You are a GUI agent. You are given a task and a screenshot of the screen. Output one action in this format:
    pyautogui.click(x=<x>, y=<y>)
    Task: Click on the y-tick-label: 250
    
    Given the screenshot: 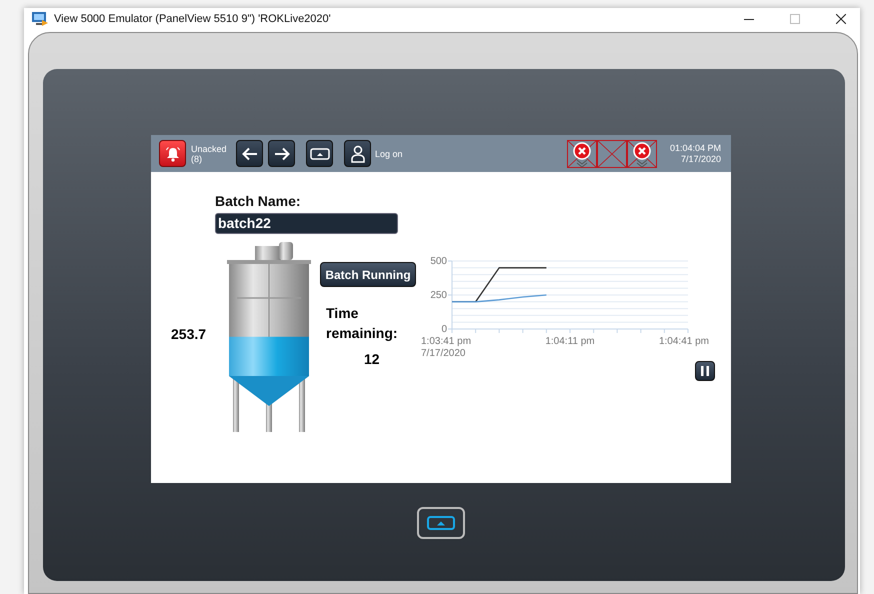 What is the action you would take?
    pyautogui.click(x=438, y=295)
    